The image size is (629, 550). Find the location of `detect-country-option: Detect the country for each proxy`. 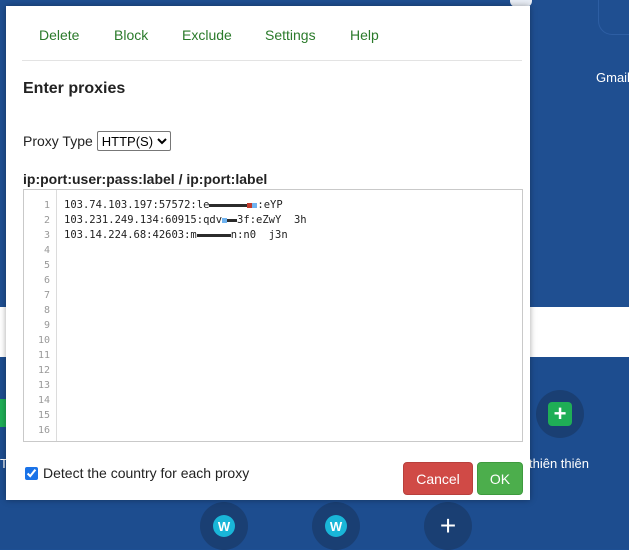

detect-country-option: Detect the country for each proxy is located at coordinates (137, 473).